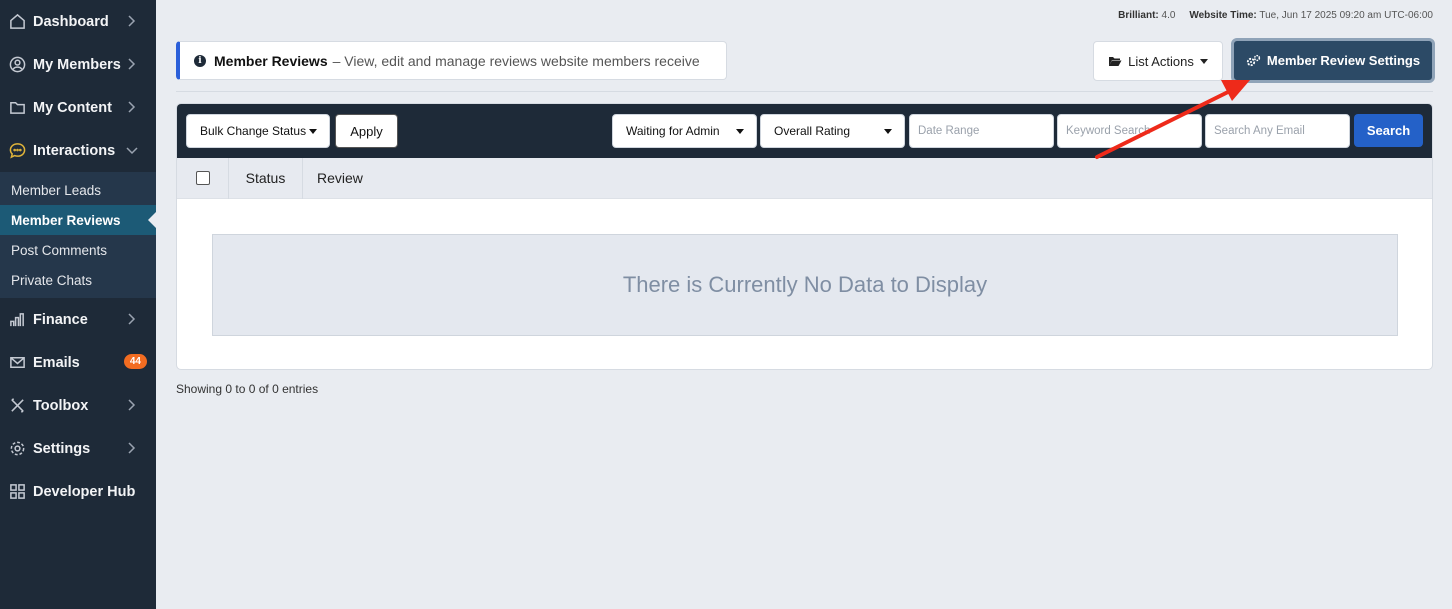 The image size is (1452, 609). What do you see at coordinates (1388, 130) in the screenshot?
I see `search-button: Search` at bounding box center [1388, 130].